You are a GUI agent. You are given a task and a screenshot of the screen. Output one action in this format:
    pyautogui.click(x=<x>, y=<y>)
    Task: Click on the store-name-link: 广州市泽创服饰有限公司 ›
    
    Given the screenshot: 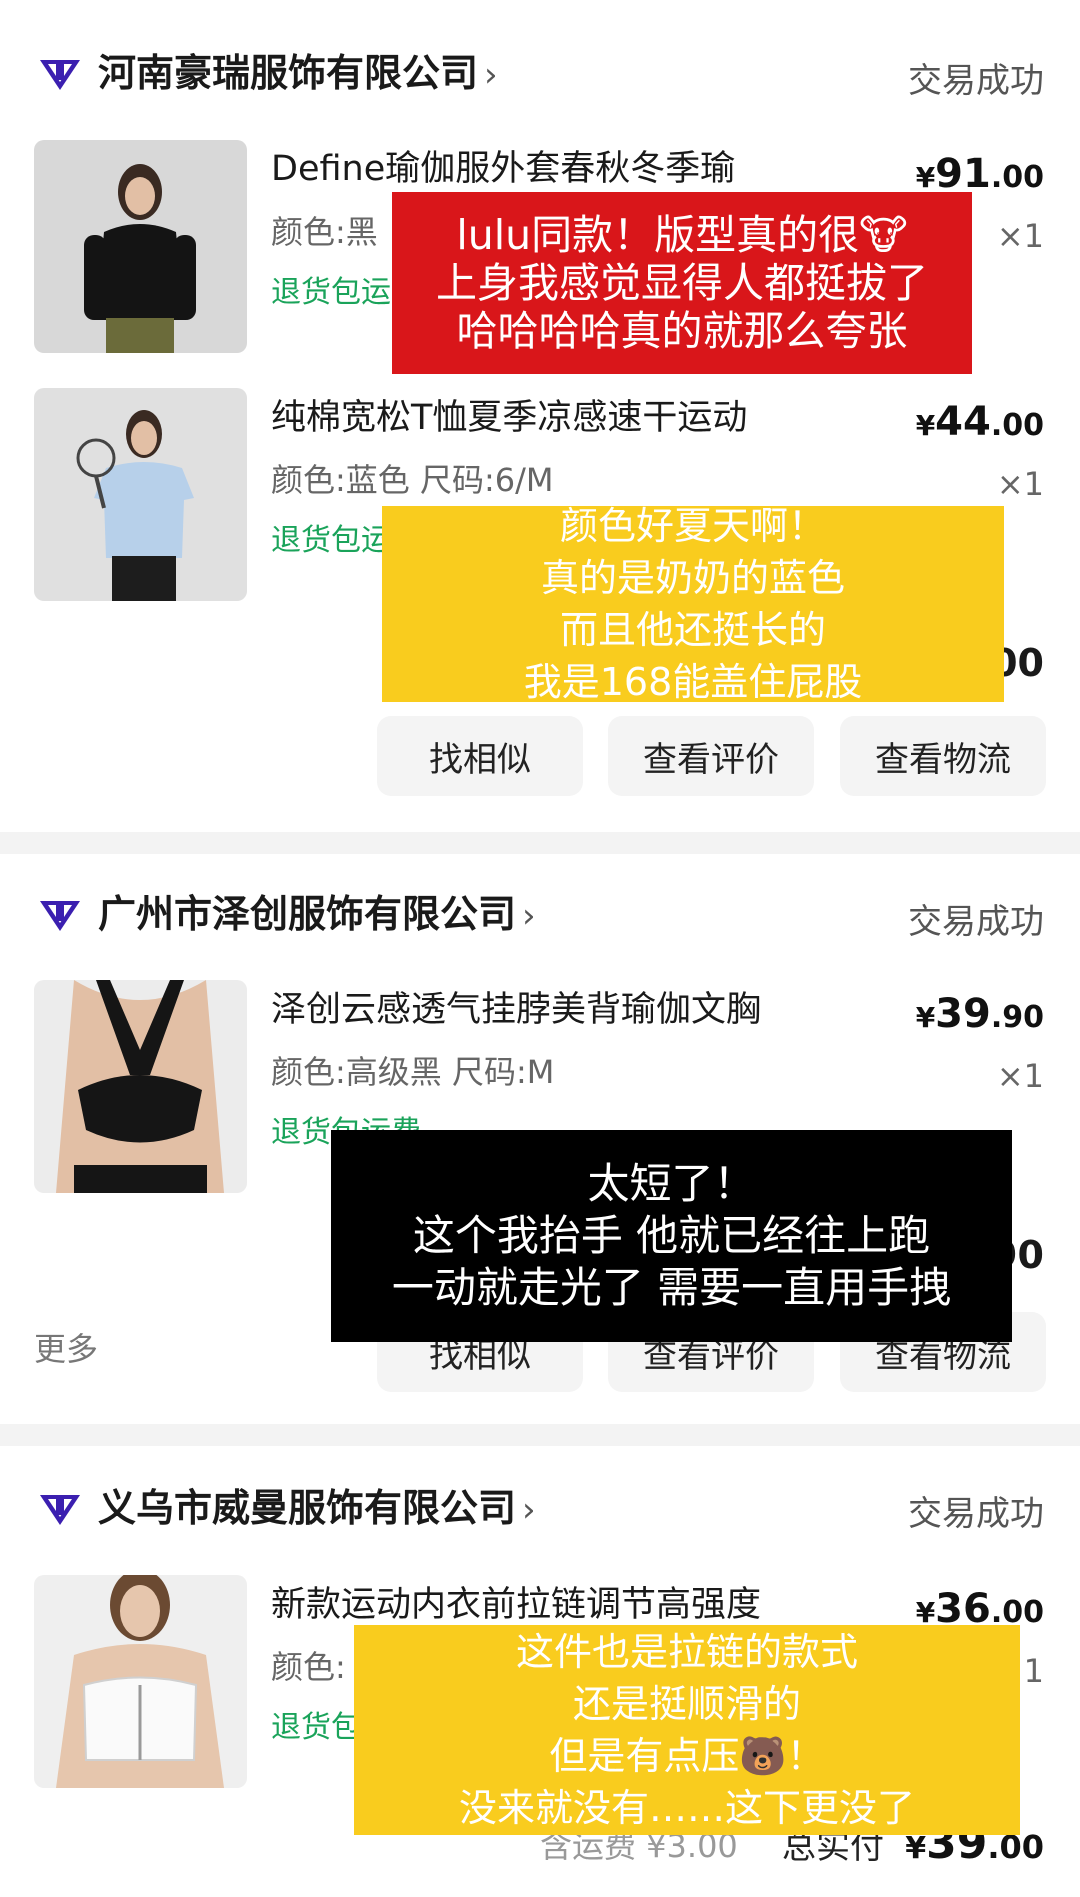 What is the action you would take?
    pyautogui.click(x=317, y=914)
    